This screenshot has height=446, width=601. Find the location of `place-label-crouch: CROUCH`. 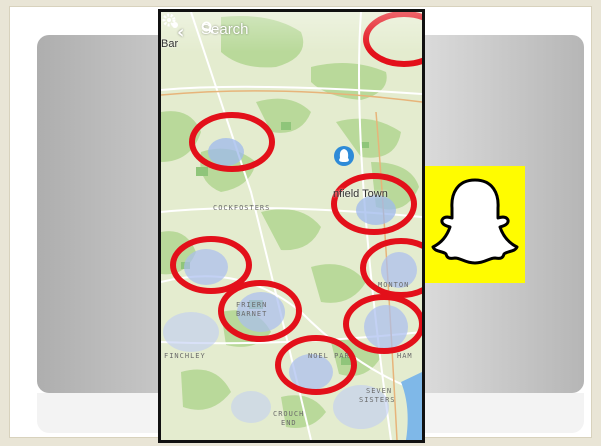

place-label-crouch: CROUCH is located at coordinates (289, 414).